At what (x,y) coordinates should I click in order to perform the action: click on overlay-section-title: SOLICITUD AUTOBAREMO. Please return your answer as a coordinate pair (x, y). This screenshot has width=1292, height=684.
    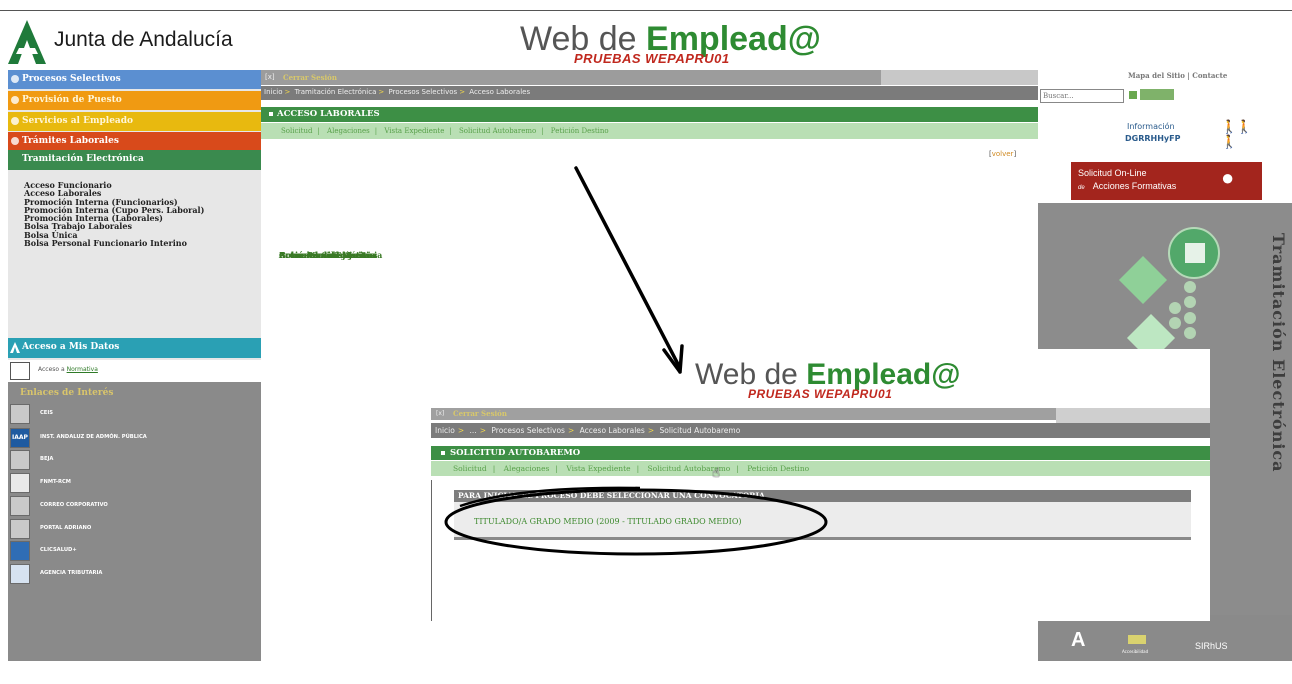
    Looking at the image, I should click on (515, 453).